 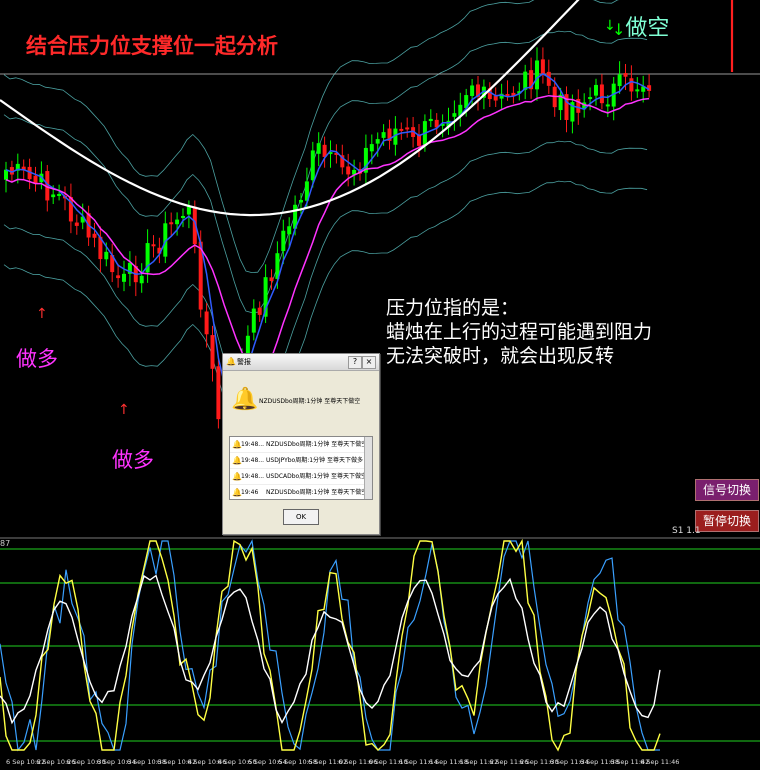 What do you see at coordinates (37, 359) in the screenshot?
I see `buy-label-1: 做多` at bounding box center [37, 359].